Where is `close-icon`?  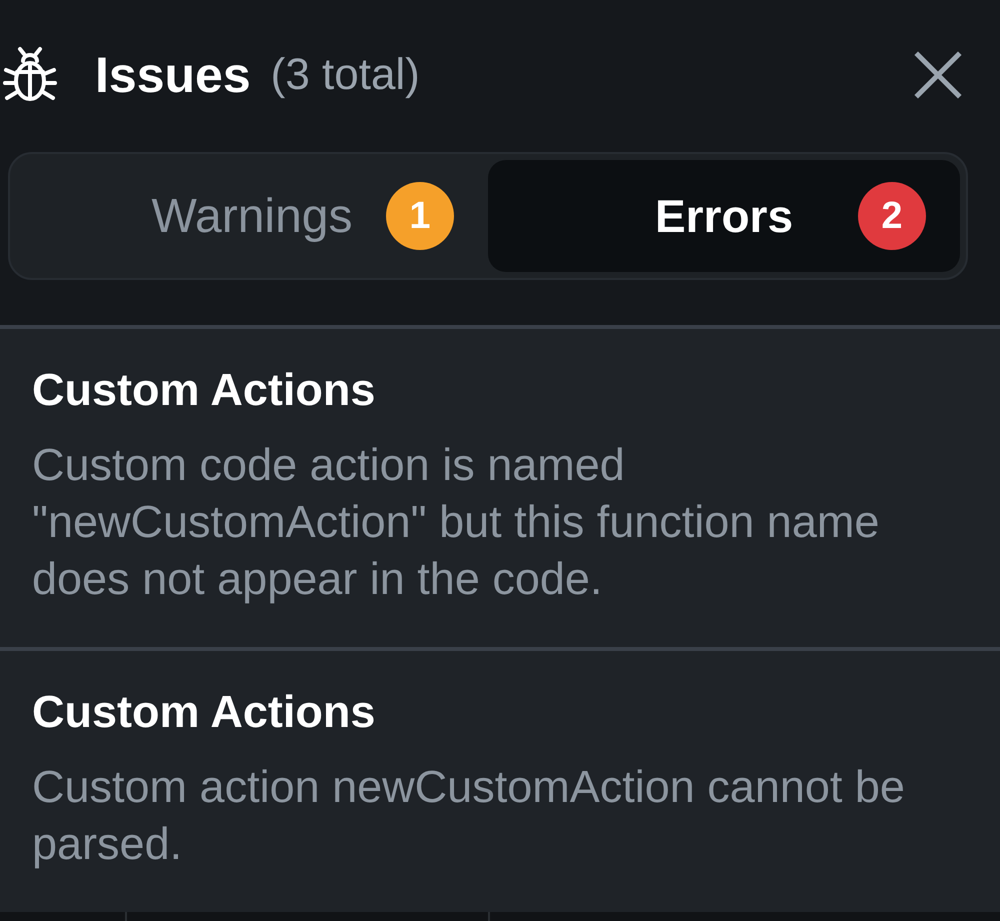 close-icon is located at coordinates (938, 75).